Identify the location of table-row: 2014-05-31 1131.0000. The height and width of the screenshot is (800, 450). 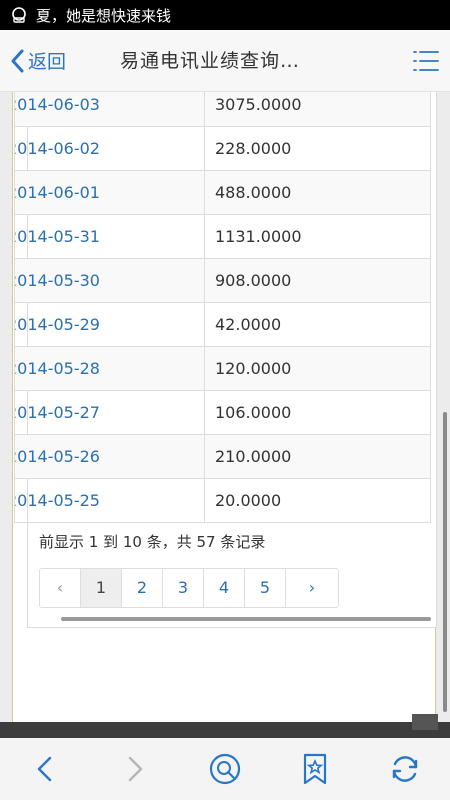
(222, 236).